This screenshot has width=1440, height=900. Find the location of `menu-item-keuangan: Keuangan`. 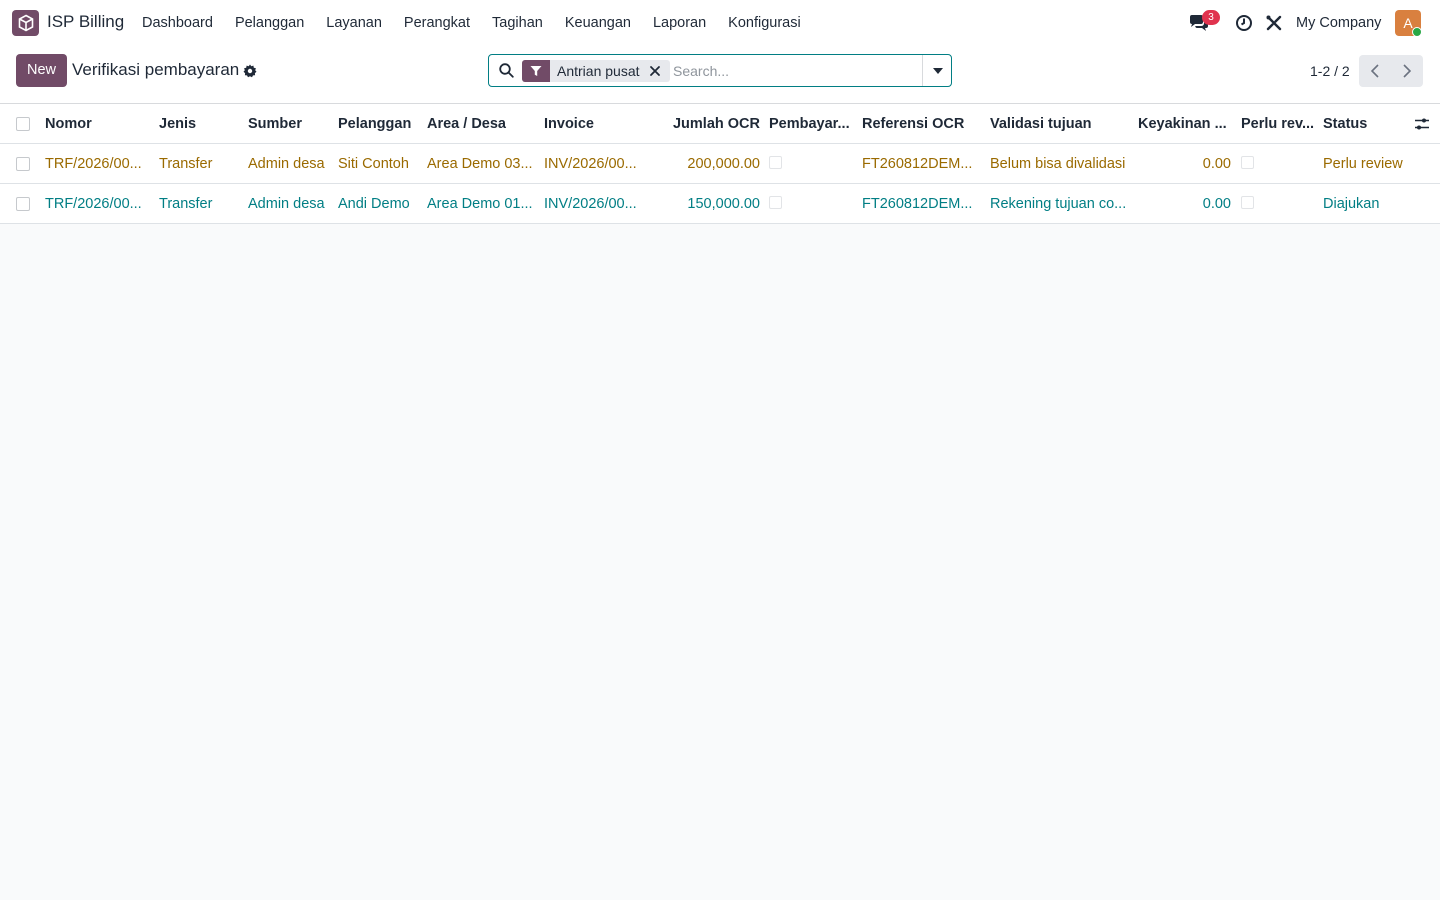

menu-item-keuangan: Keuangan is located at coordinates (598, 23).